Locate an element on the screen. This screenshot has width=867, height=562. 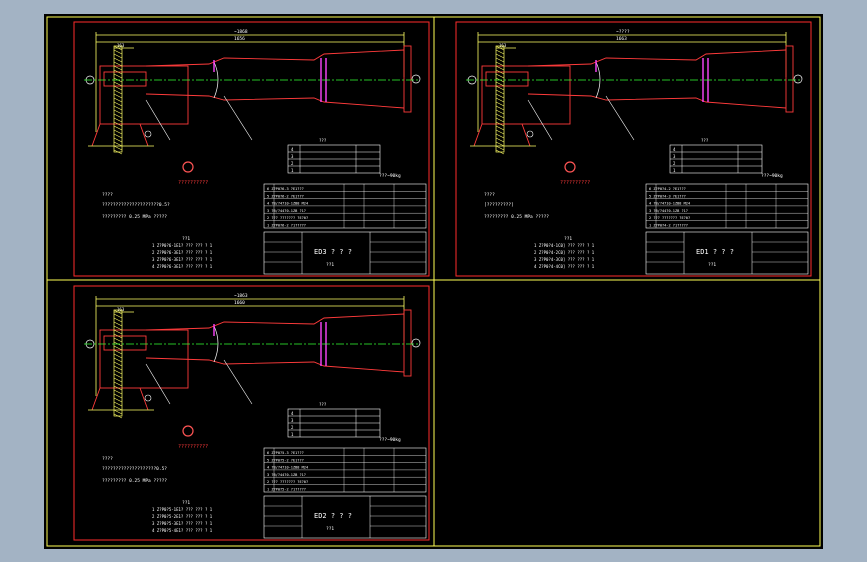
code-list-item: 3 Z?P0?4-3C0] ??? ??? ? 1 is located at coordinates (564, 259).